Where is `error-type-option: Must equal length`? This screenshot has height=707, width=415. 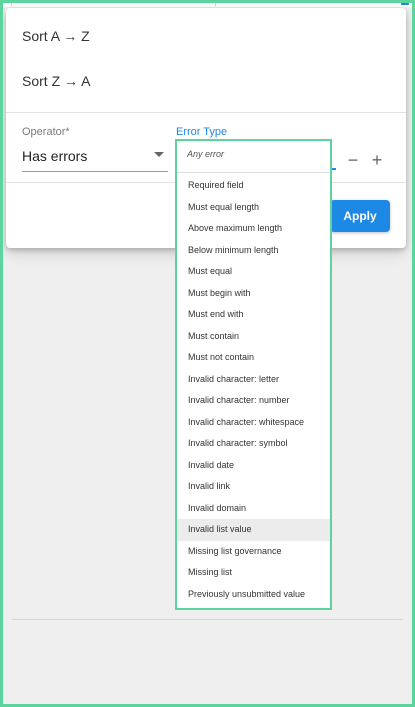
error-type-option: Must equal length is located at coordinates (253, 208).